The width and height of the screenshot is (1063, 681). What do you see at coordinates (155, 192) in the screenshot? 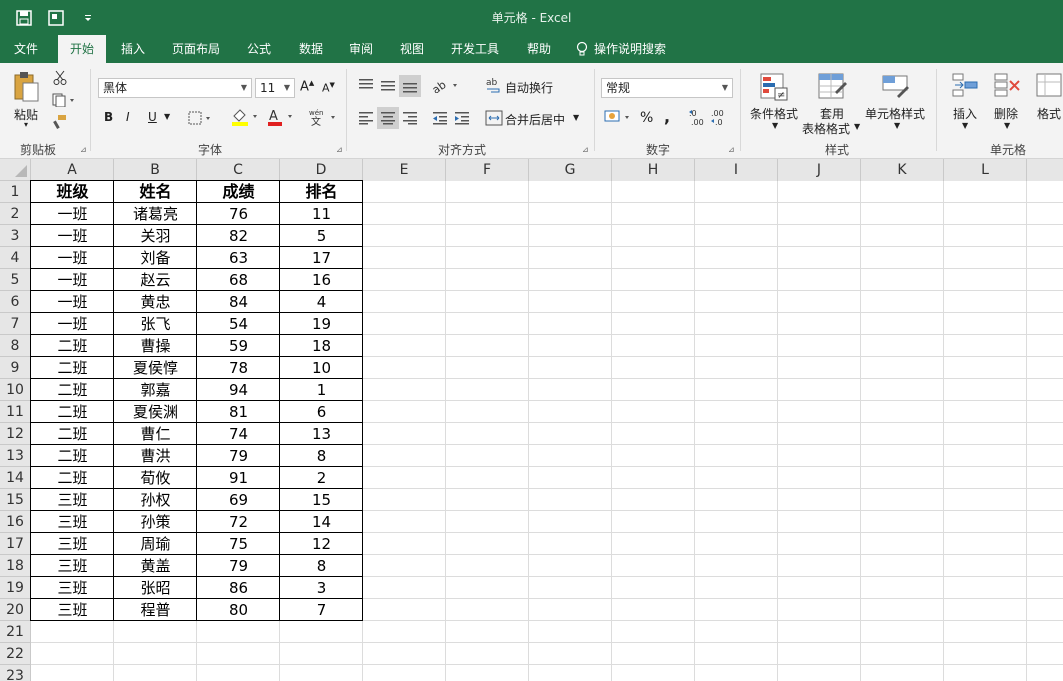
I see `table-header-cell: 姓名` at bounding box center [155, 192].